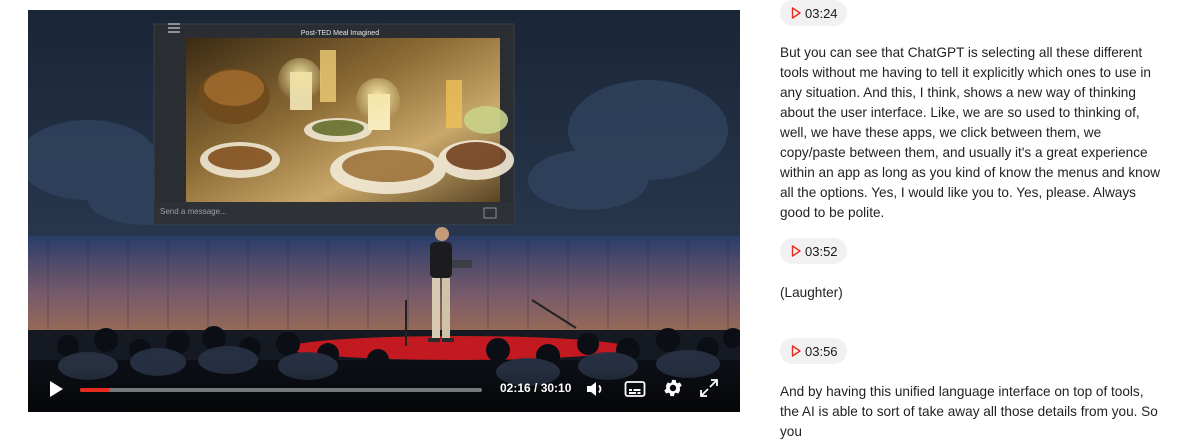  I want to click on captions-icon, so click(635, 389).